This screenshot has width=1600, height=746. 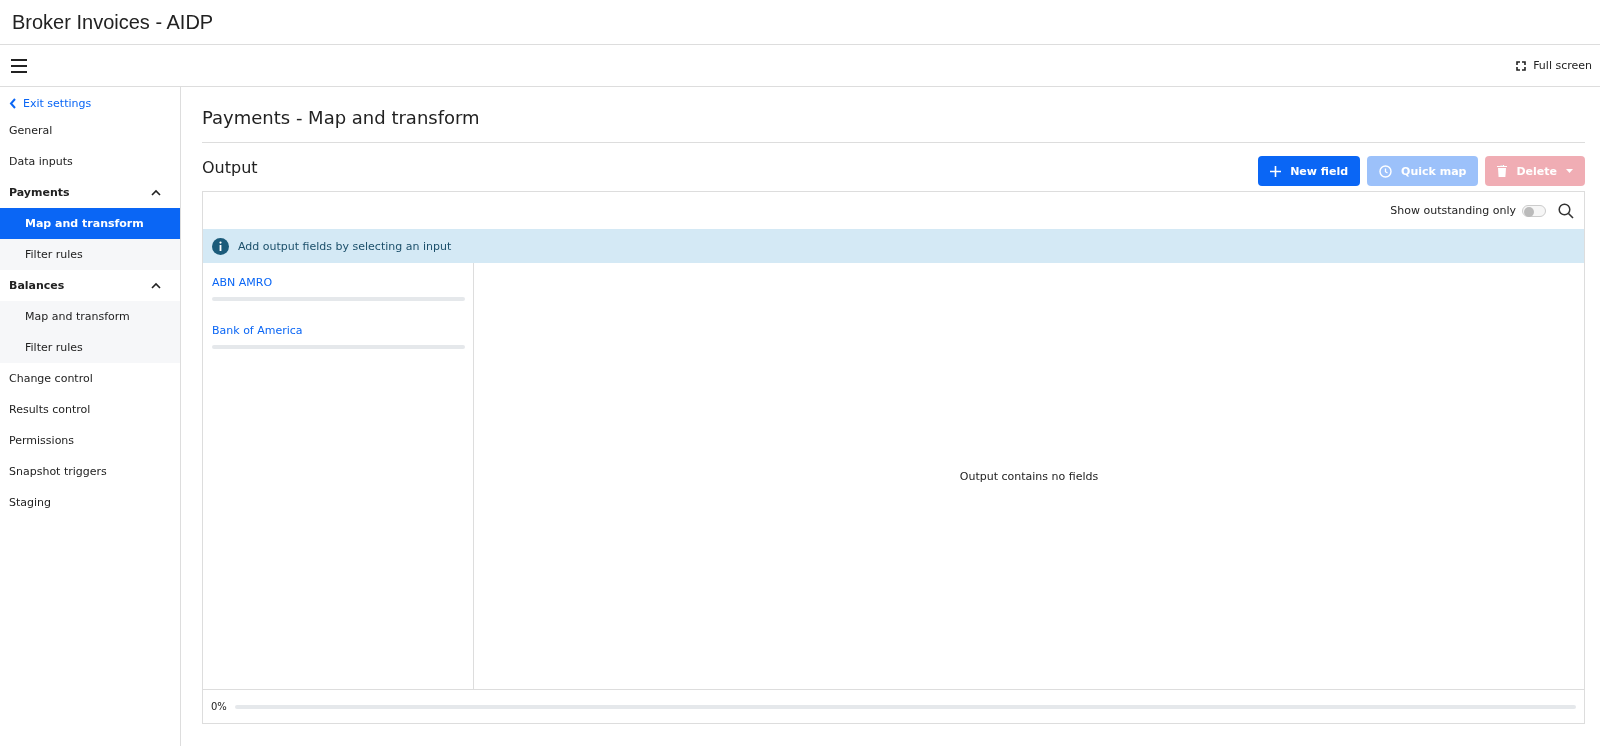 What do you see at coordinates (1029, 476) in the screenshot?
I see `empty-message: Output contains no fields` at bounding box center [1029, 476].